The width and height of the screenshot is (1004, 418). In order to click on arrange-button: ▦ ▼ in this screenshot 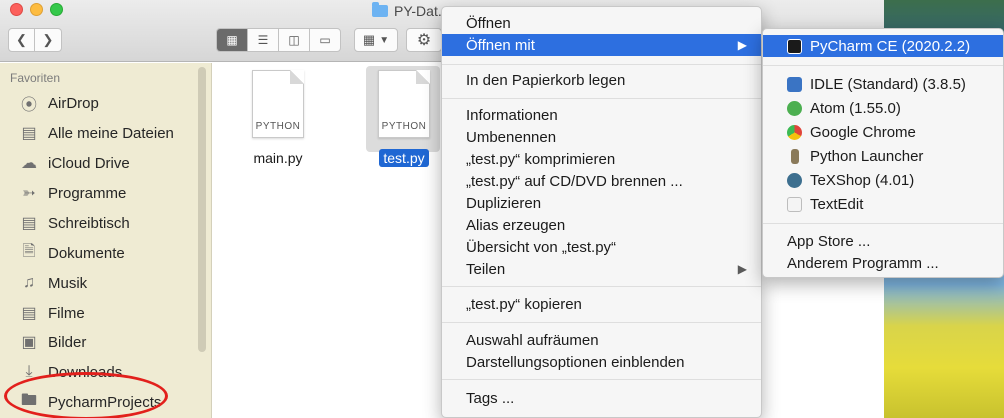, I will do `click(376, 40)`.